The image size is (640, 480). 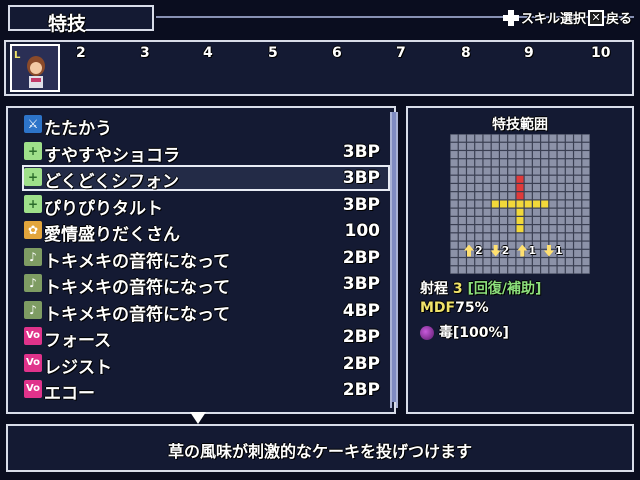 I want to click on screen-title-box: 特技, so click(x=81, y=20).